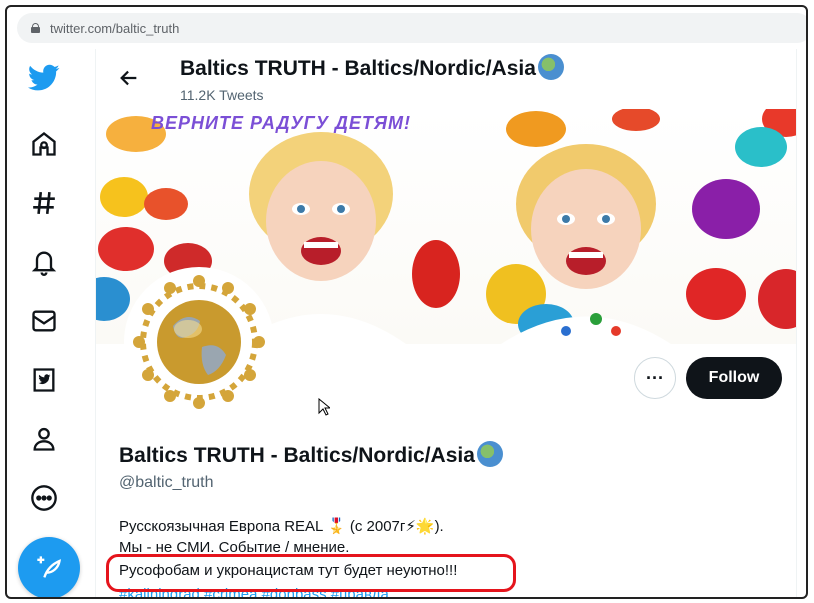 The image size is (814, 603). Describe the element at coordinates (114, 28) in the screenshot. I see `url-text: twitter.com/baltic_truth` at that location.